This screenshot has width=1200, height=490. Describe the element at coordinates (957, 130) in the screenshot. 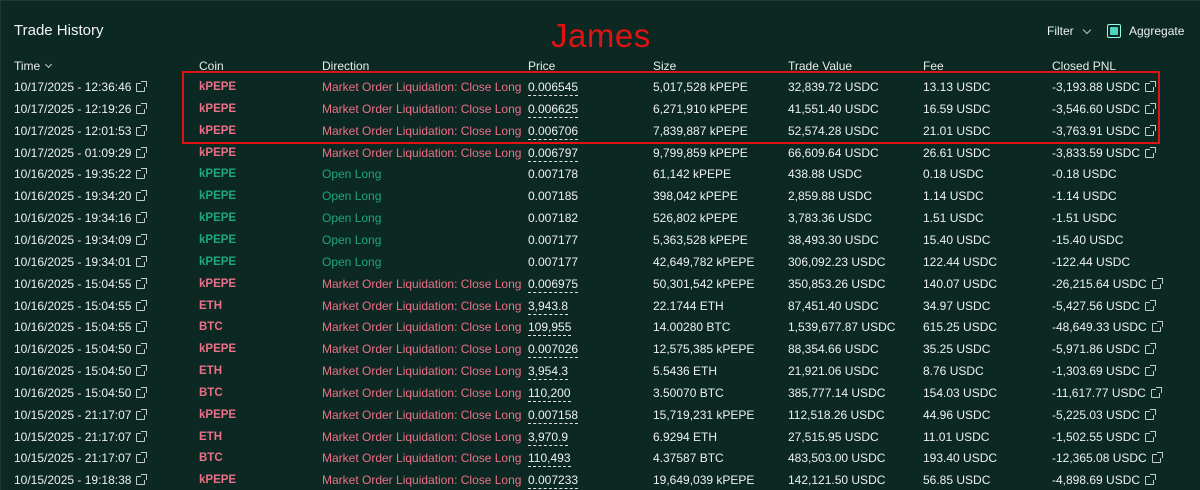

I see `cell-fee: 21.01 USDC` at that location.